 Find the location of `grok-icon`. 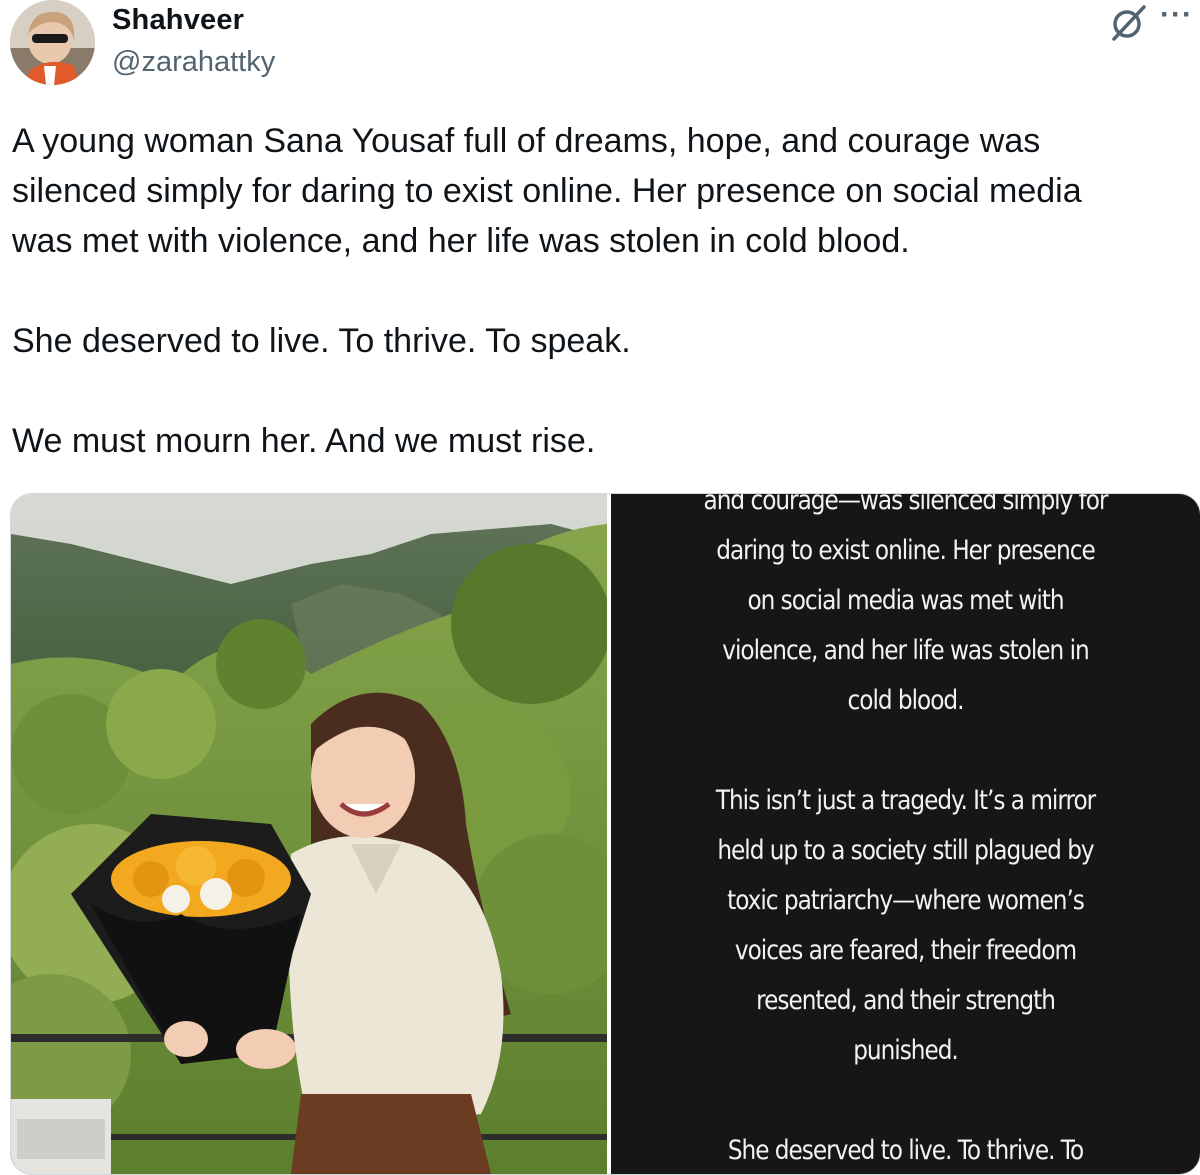

grok-icon is located at coordinates (1128, 23).